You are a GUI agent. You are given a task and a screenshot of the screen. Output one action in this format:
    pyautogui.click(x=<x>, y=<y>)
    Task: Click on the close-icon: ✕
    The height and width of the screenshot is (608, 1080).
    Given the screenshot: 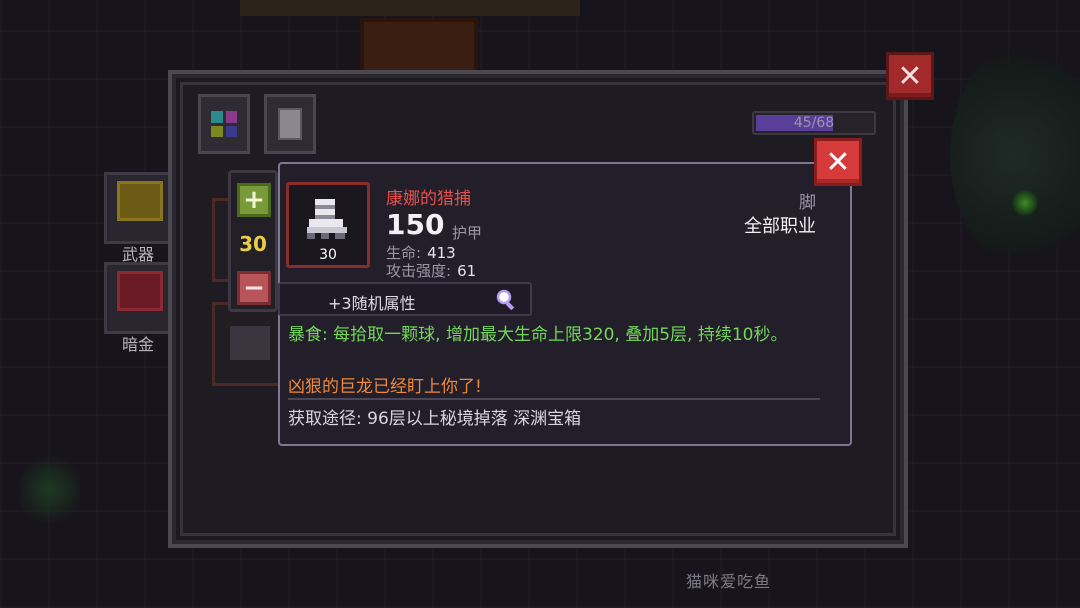 What is the action you would take?
    pyautogui.click(x=910, y=76)
    